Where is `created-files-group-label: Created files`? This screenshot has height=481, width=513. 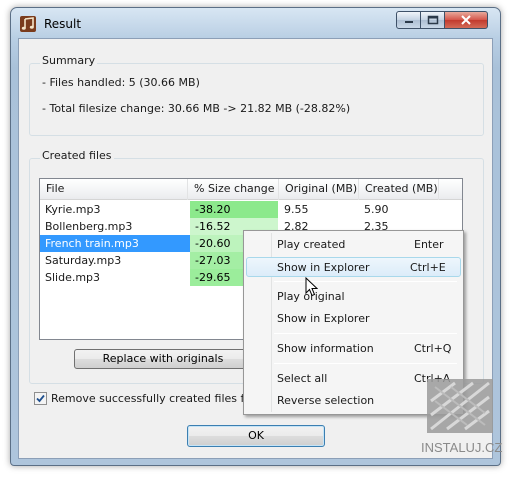 created-files-group-label: Created files is located at coordinates (77, 155).